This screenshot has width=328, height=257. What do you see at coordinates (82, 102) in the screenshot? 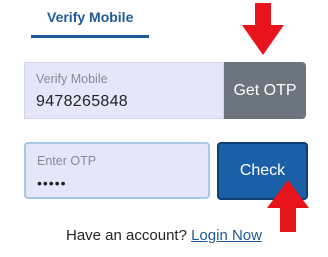
I see `mobile-number-value: 9478265848` at bounding box center [82, 102].